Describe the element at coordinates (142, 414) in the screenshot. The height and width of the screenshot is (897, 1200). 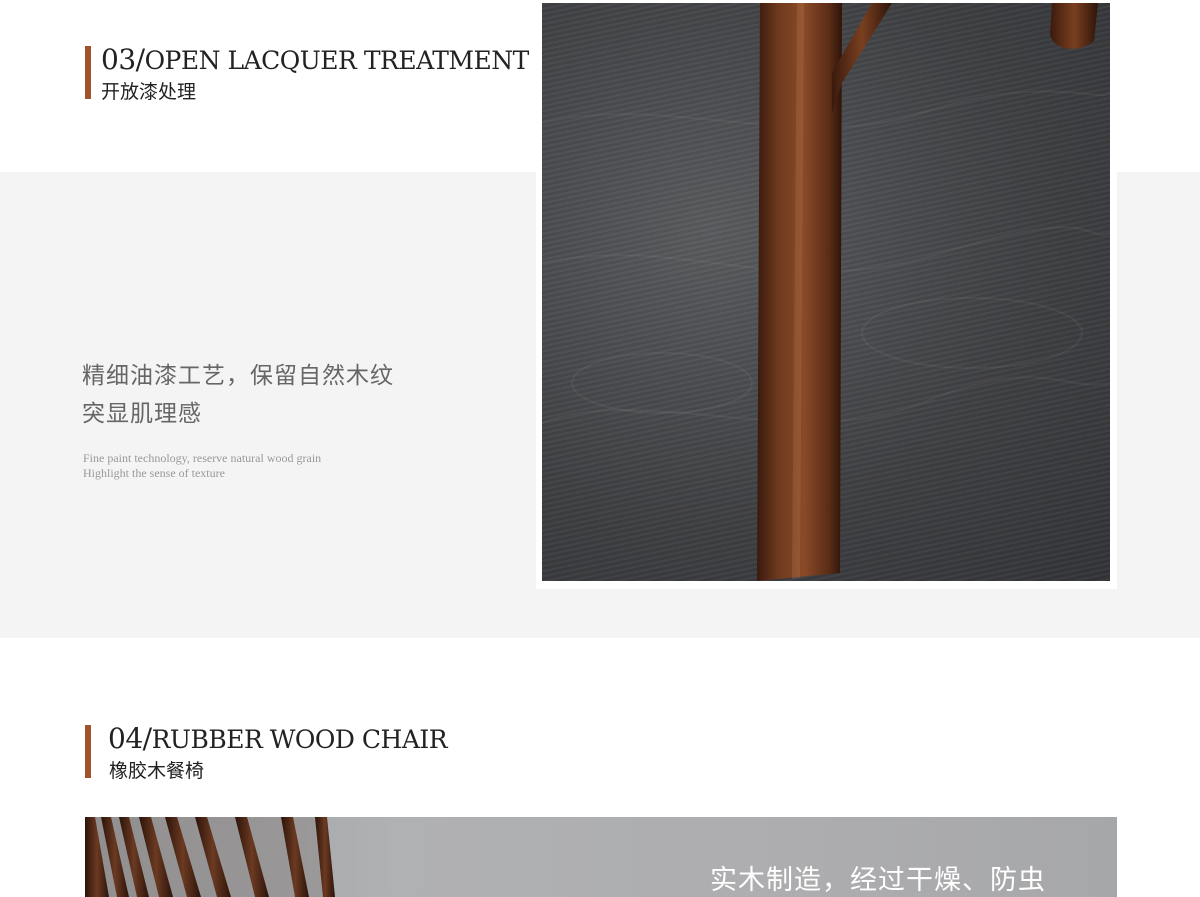
I see `feature-heading-line2: 突显肌理感` at that location.